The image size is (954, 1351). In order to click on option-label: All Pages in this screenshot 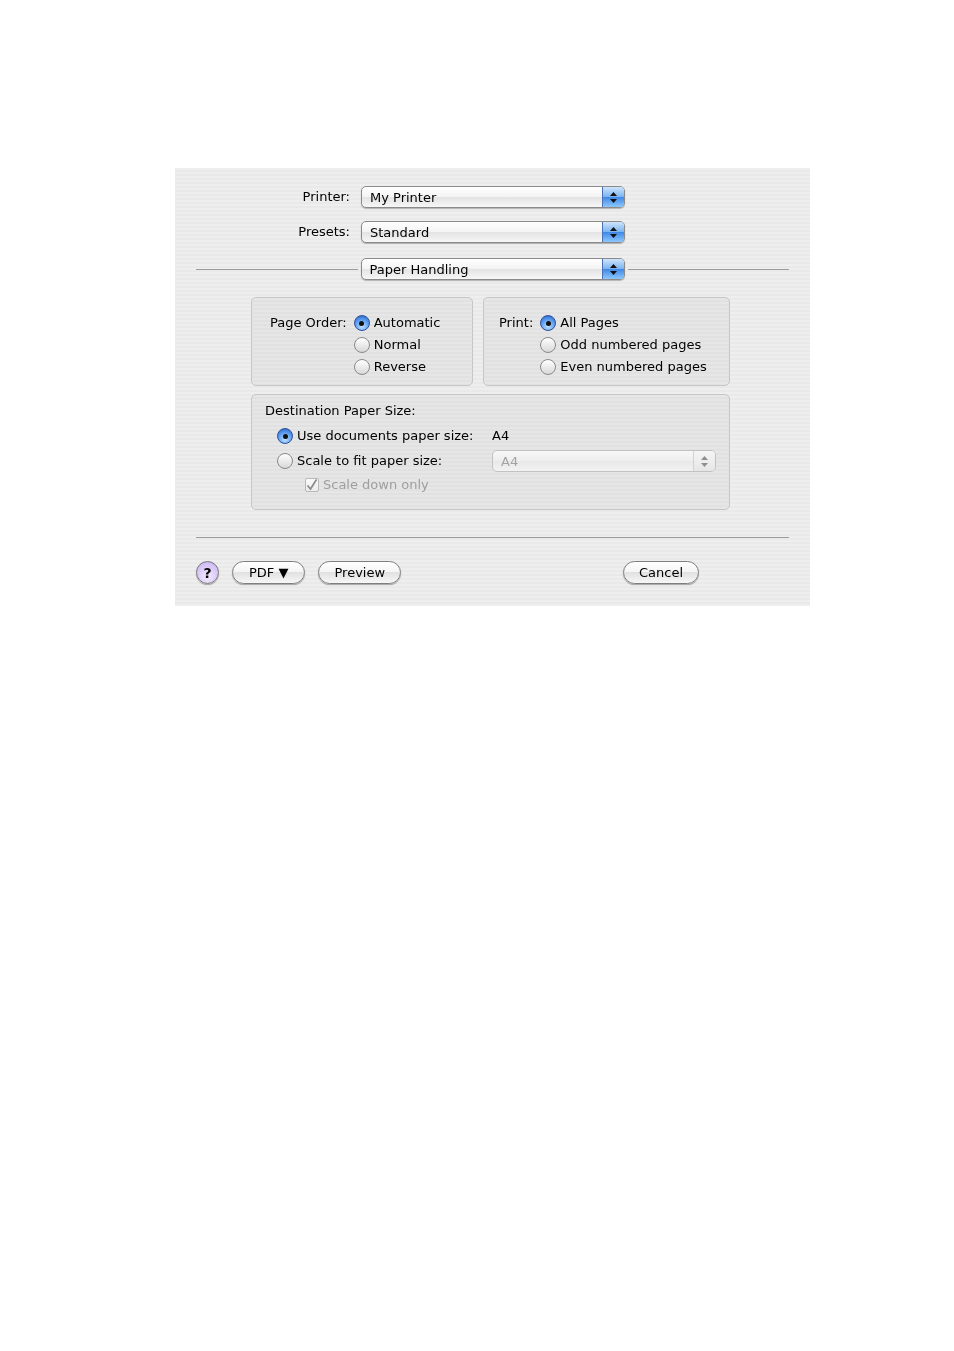, I will do `click(589, 323)`.